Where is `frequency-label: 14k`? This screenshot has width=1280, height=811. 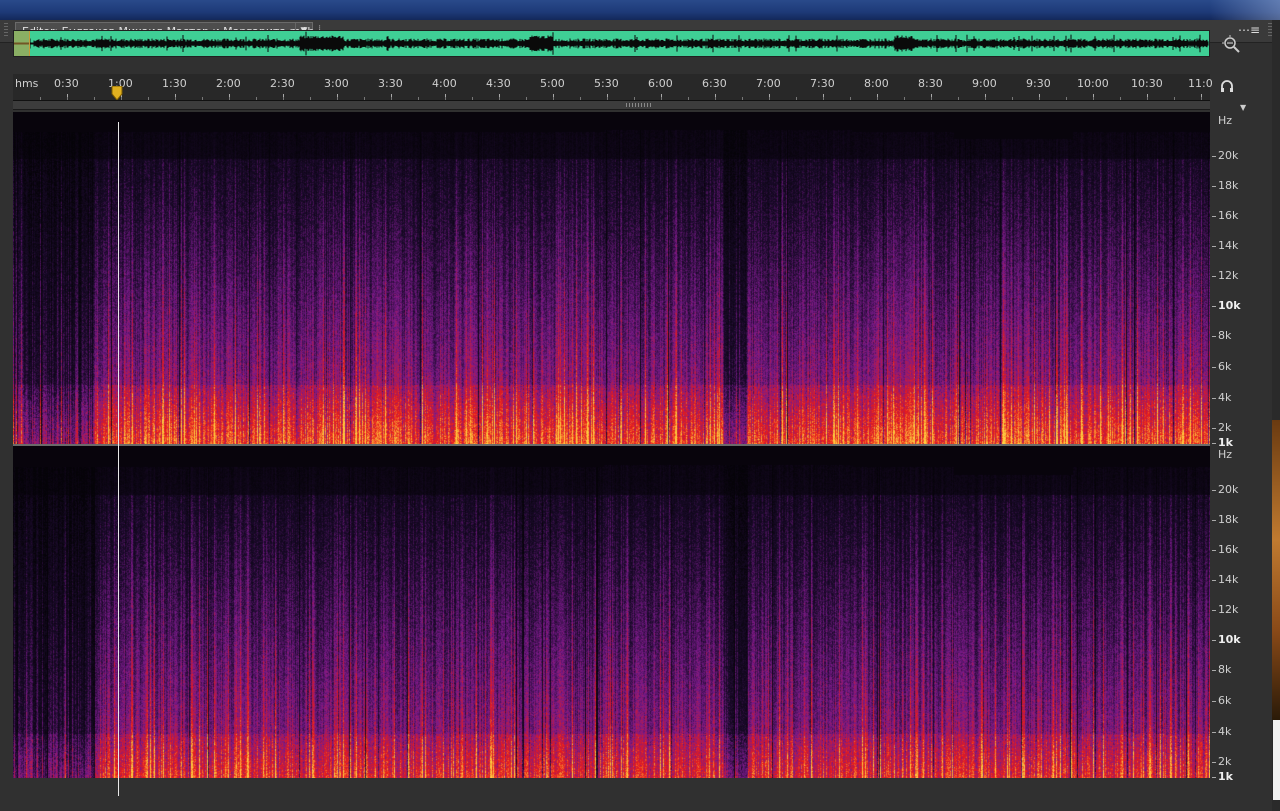 frequency-label: 14k is located at coordinates (1228, 245).